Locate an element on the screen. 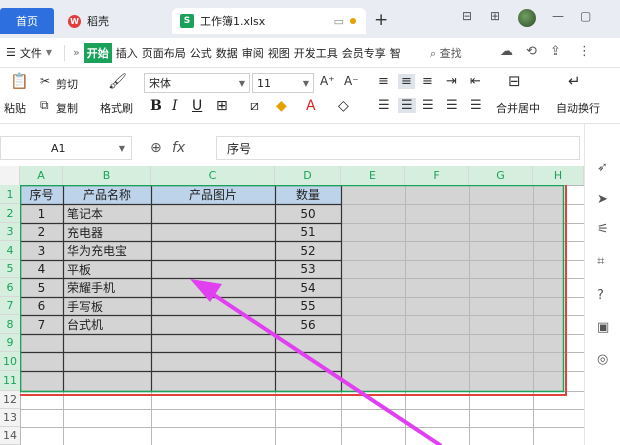  column-header-f: F is located at coordinates (437, 175).